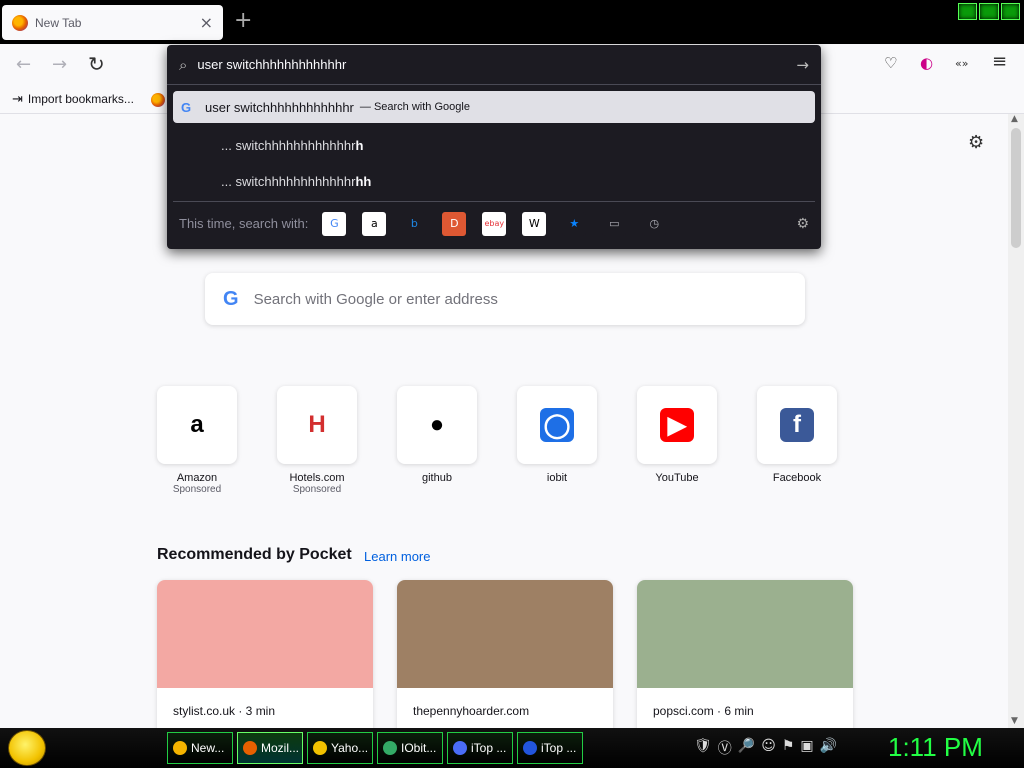  I want to click on site-tile: H, so click(317, 425).